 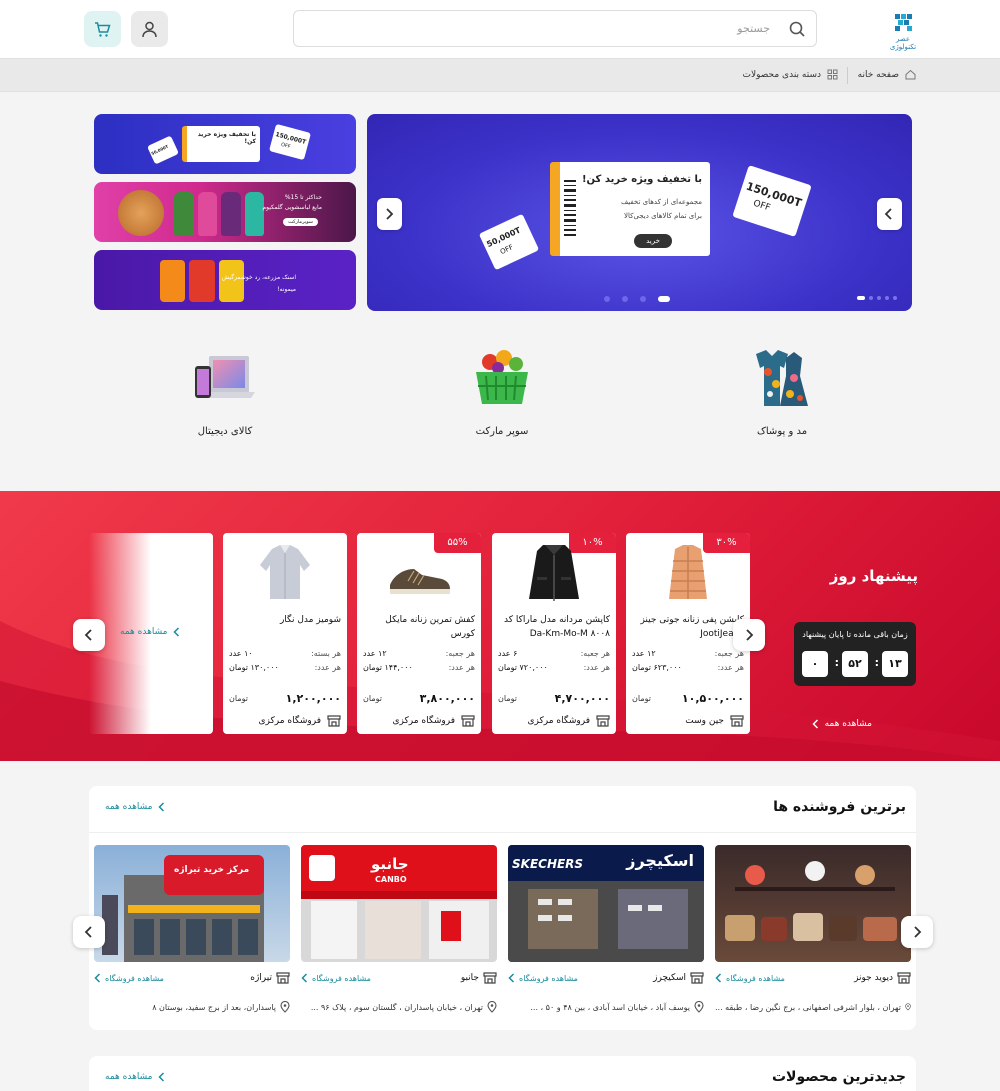 I want to click on store-name: فروشگاه مرکزی, so click(x=423, y=721).